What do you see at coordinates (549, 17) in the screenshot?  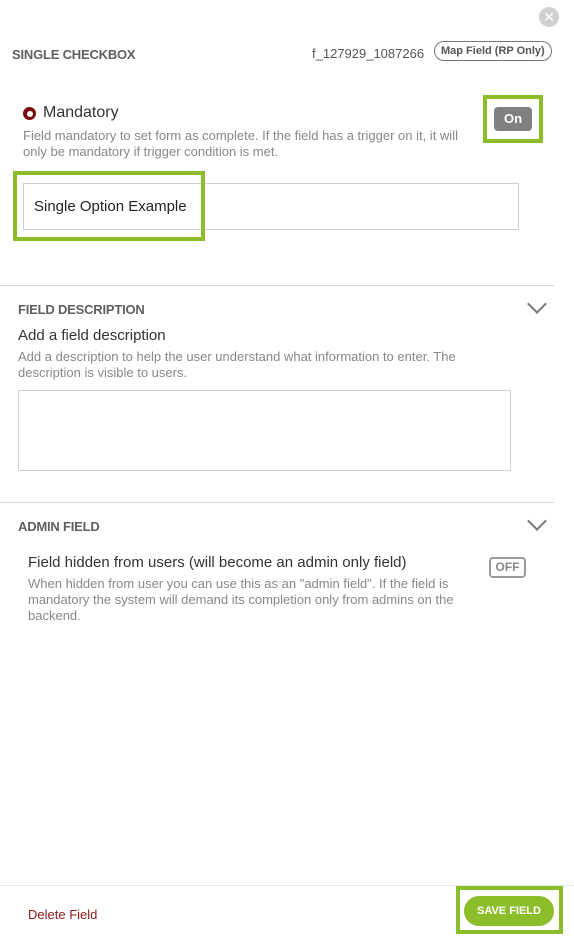 I see `close-icon: ✕` at bounding box center [549, 17].